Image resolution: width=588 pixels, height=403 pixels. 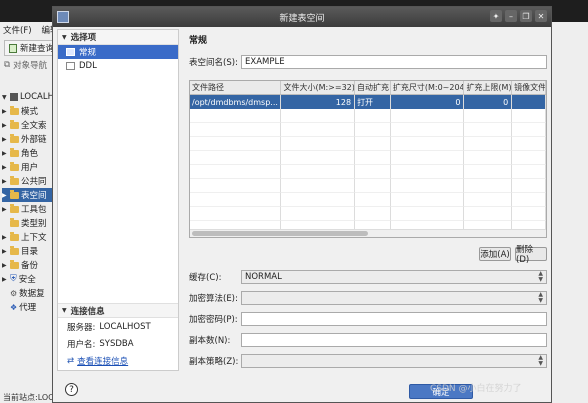 What do you see at coordinates (496, 16) in the screenshot?
I see `pin-icon: ✦` at bounding box center [496, 16].